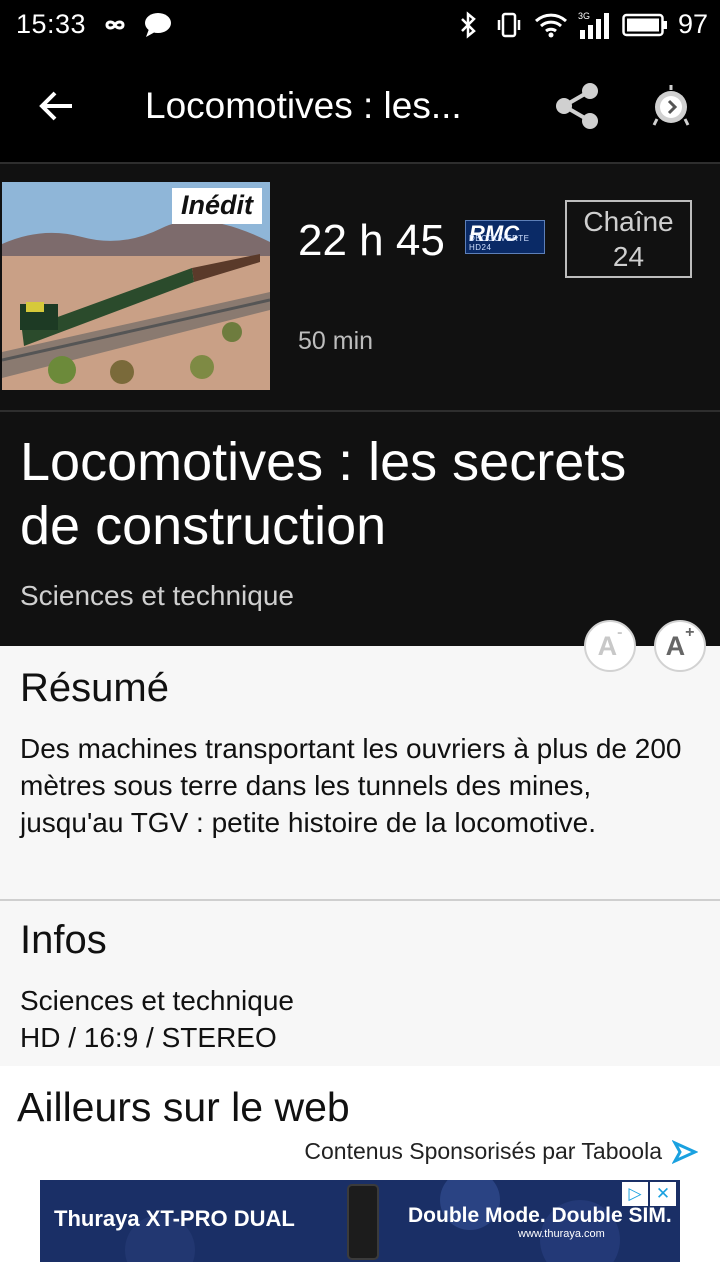 This screenshot has height=1280, width=720. Describe the element at coordinates (136, 286) in the screenshot. I see `program-thumbnail: Inédit` at that location.